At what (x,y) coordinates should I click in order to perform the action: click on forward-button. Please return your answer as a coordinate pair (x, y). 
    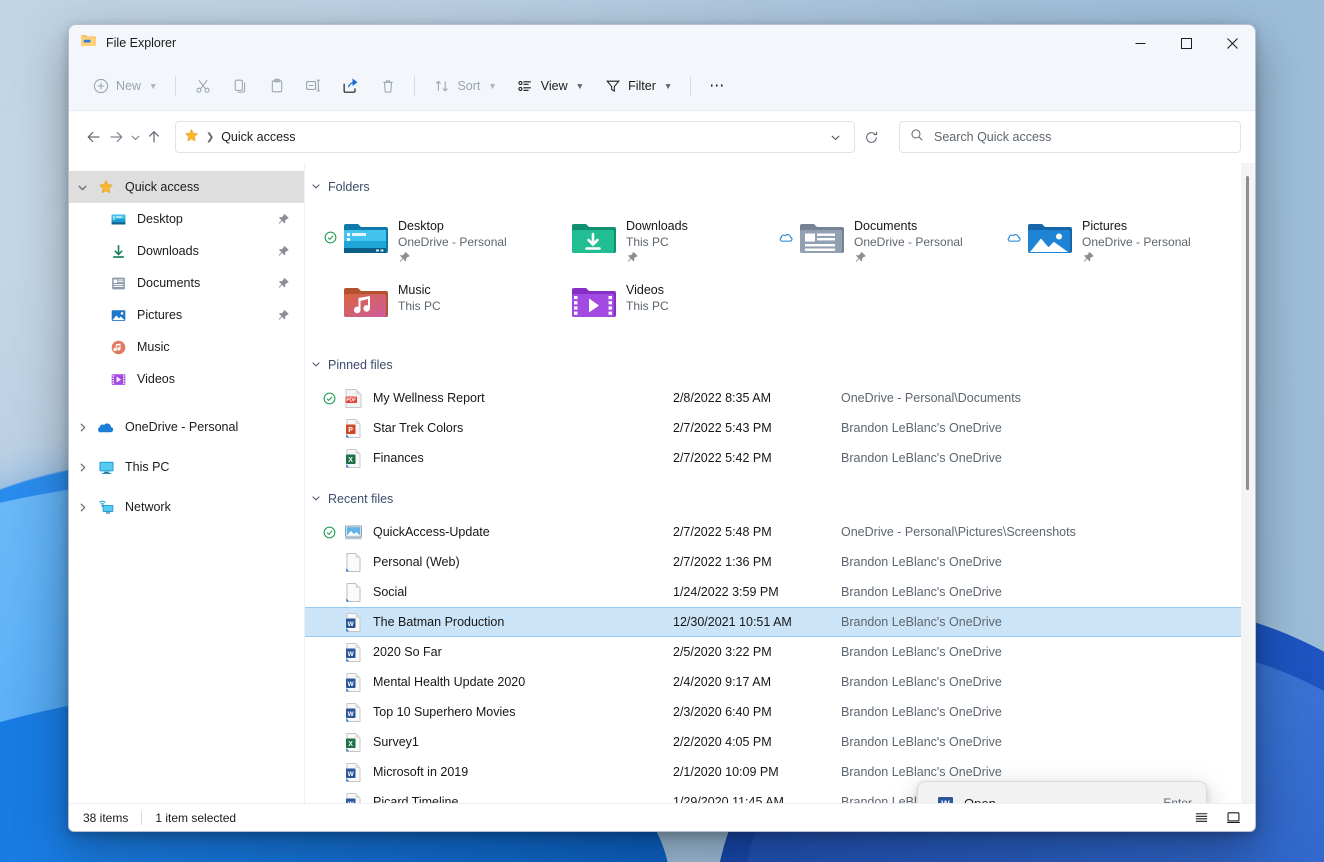
    Looking at the image, I should click on (116, 137).